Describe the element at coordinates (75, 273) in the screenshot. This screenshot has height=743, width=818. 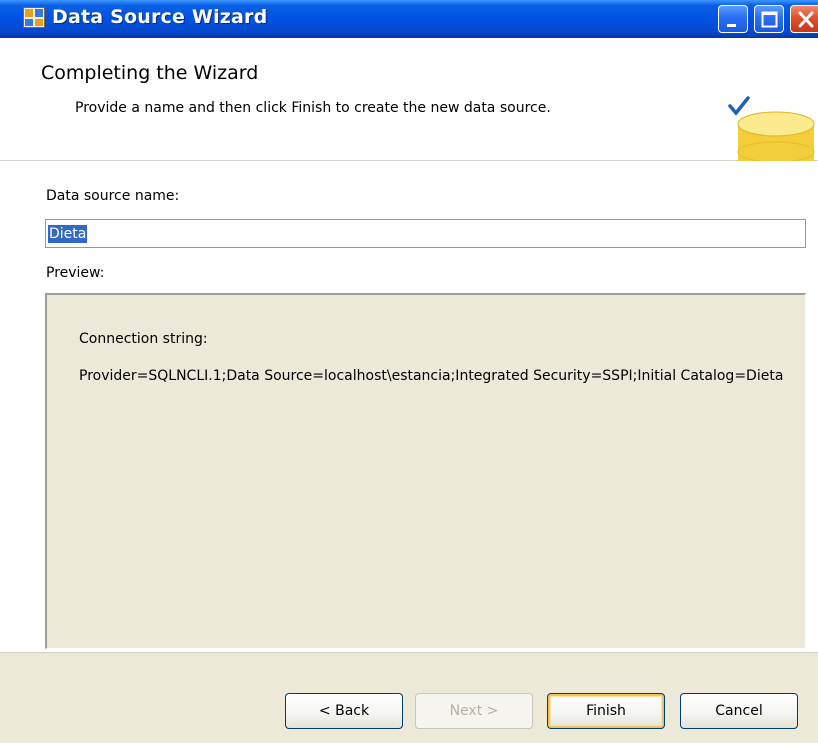
I see `preview-label: Preview:` at that location.